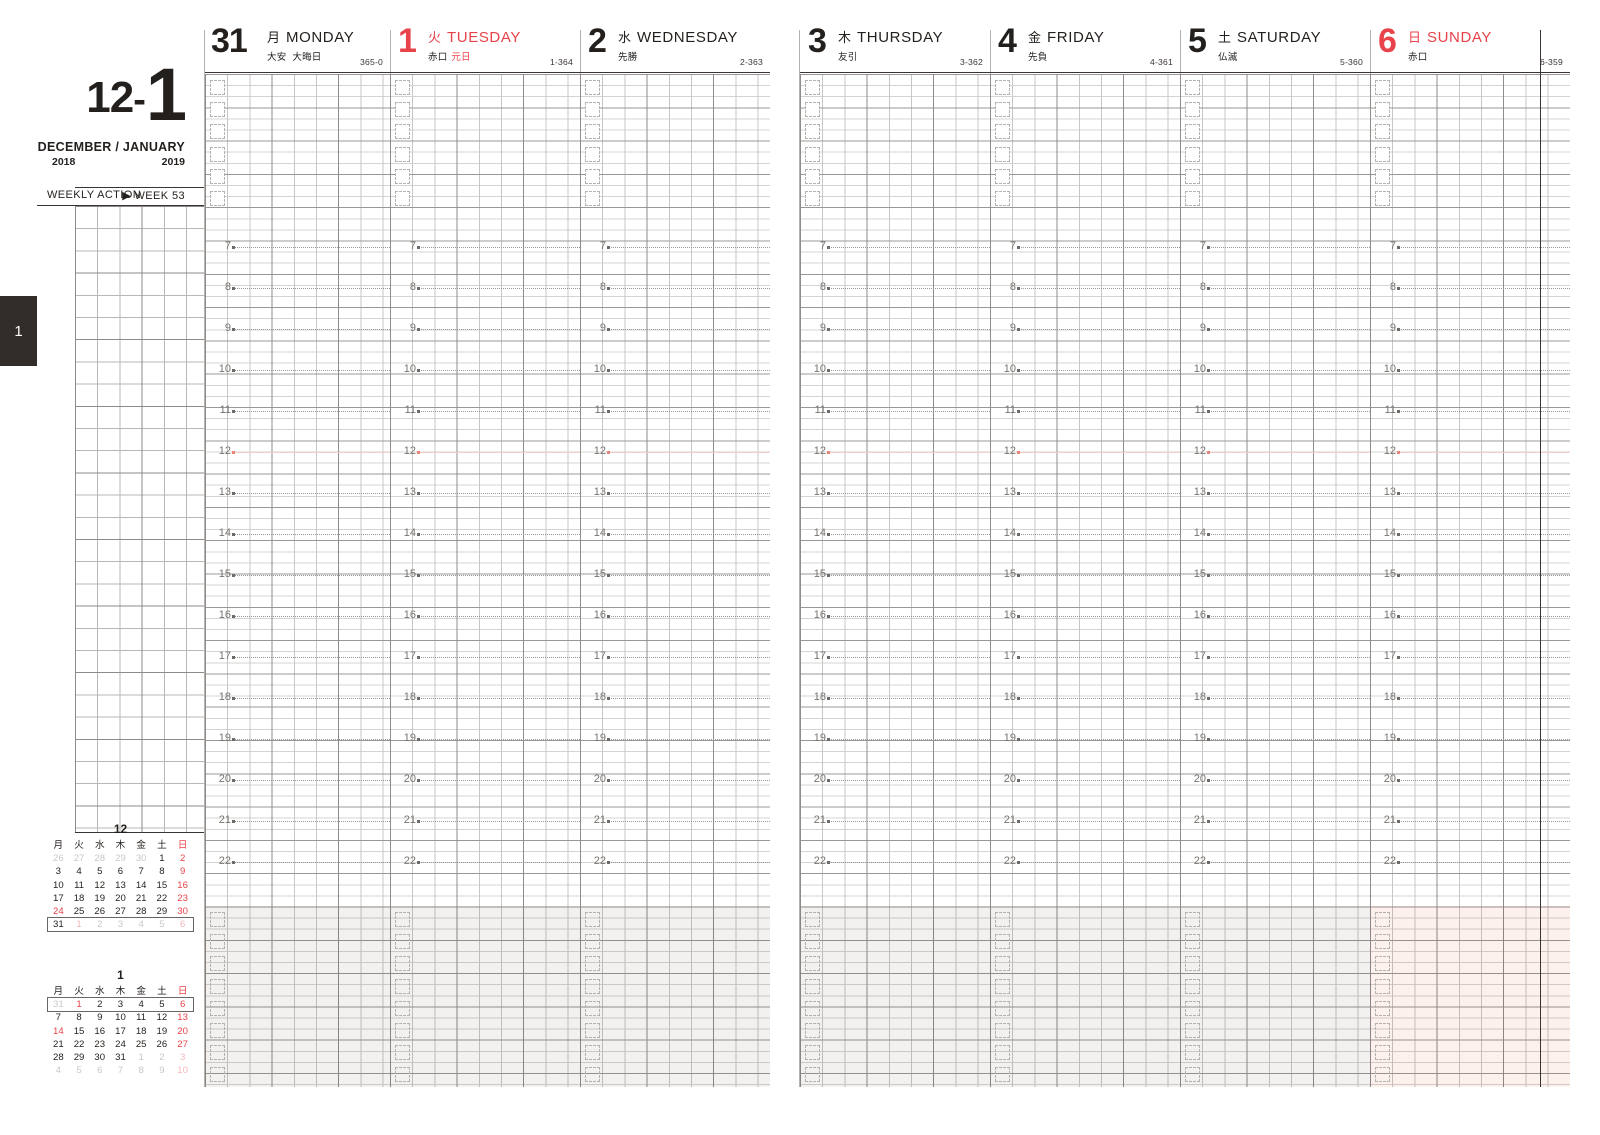 This screenshot has width=1600, height=1135. Describe the element at coordinates (120, 1031) in the screenshot. I see `mini-calendar-day: 17` at that location.